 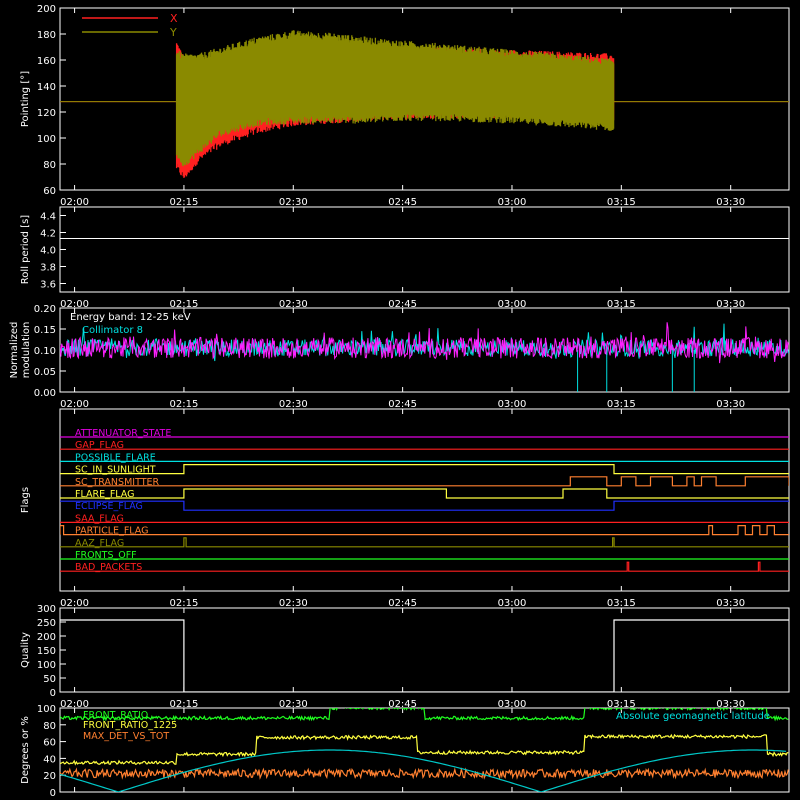 What do you see at coordinates (115, 470) in the screenshot?
I see `flag-label: SC_IN_SUNLIGHT` at bounding box center [115, 470].